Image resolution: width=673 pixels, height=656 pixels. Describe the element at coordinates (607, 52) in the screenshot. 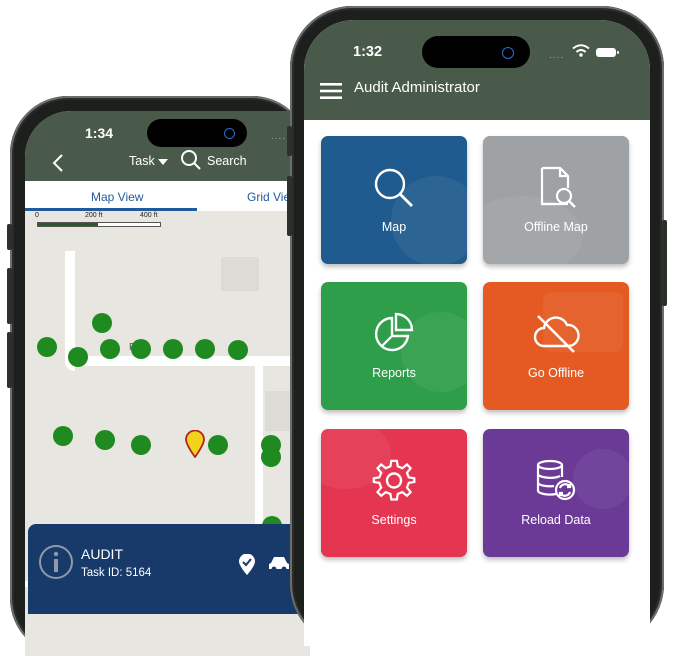

I see `battery-icon` at that location.